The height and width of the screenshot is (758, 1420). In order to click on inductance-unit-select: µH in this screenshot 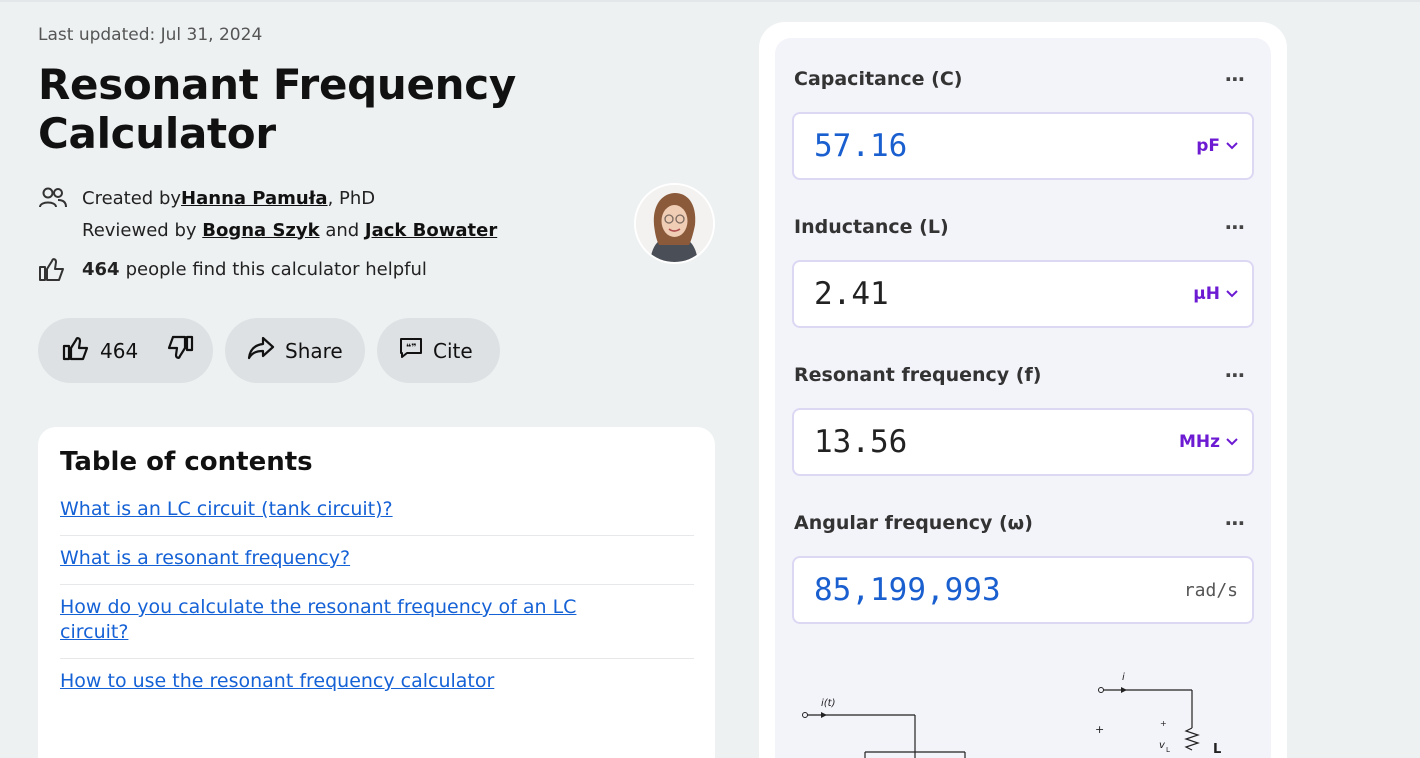, I will do `click(1215, 294)`.